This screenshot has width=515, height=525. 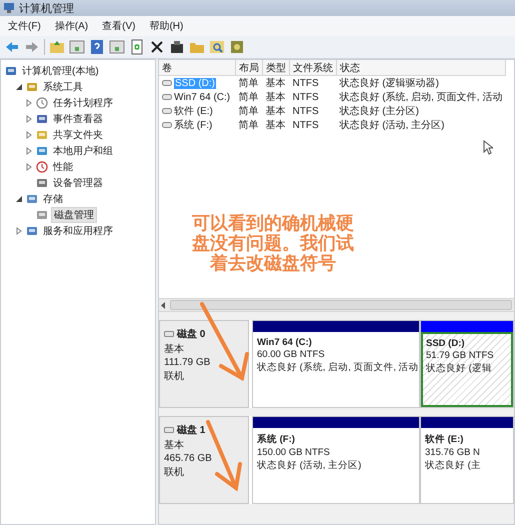 What do you see at coordinates (421, 83) in the screenshot?
I see `table-cell: 状态良好 (逻辑驱动器)` at bounding box center [421, 83].